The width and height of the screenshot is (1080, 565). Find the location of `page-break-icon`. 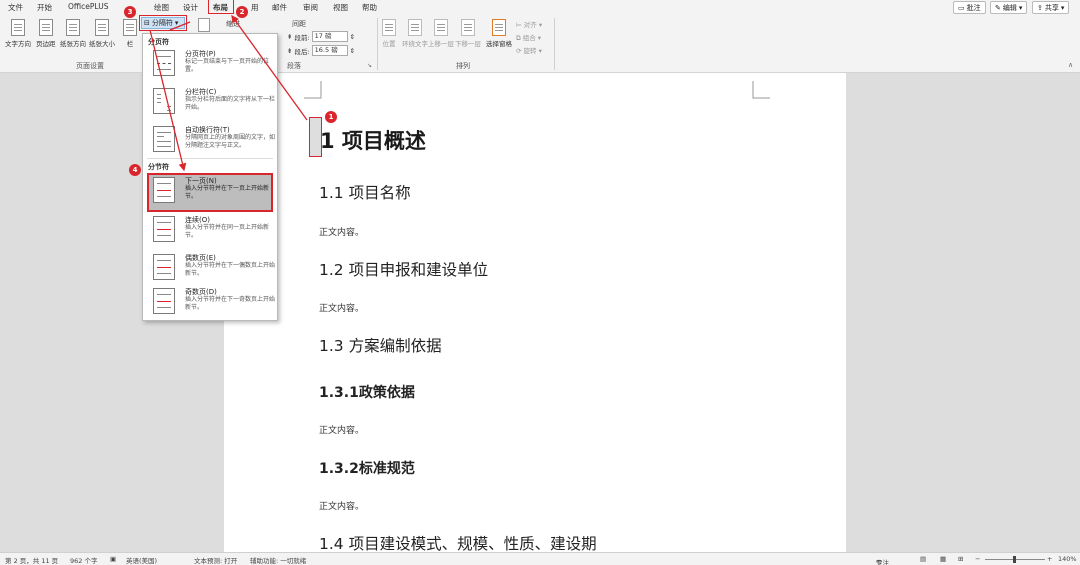

page-break-icon is located at coordinates (164, 63).